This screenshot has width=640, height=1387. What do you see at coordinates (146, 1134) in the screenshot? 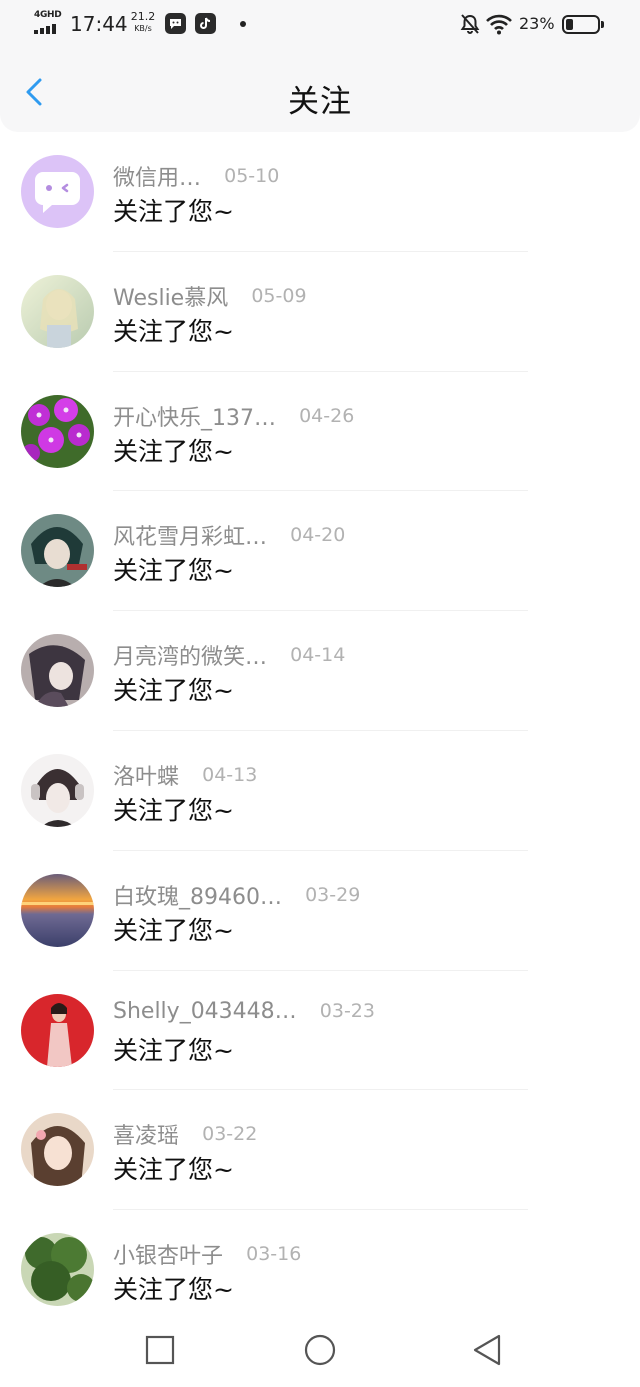
I see `follower-name: 喜凌瑶` at bounding box center [146, 1134].